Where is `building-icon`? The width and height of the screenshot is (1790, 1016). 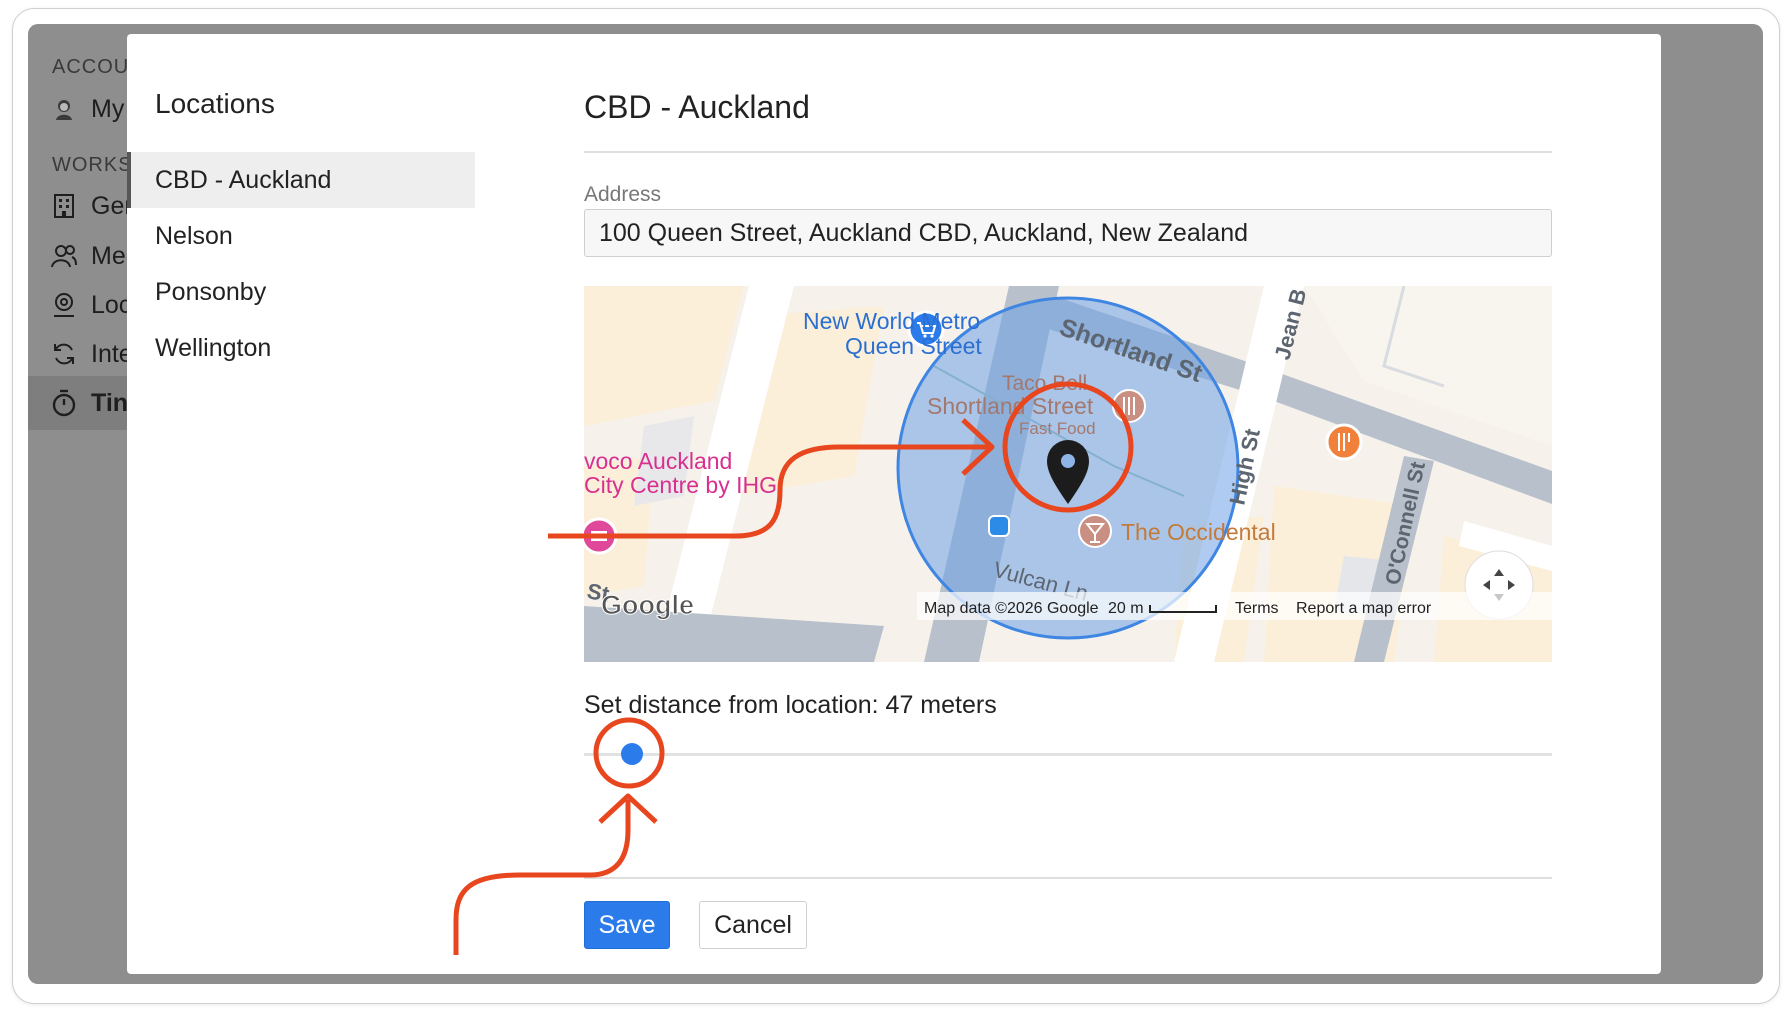 building-icon is located at coordinates (64, 206).